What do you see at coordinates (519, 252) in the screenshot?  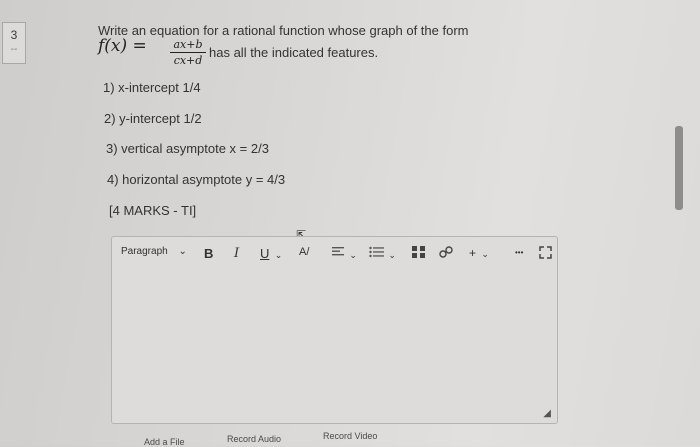 I see `more-options-button: •••` at bounding box center [519, 252].